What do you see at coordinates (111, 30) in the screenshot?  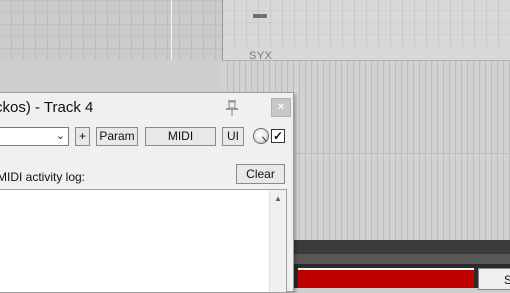 I see `arrange-grid` at bounding box center [111, 30].